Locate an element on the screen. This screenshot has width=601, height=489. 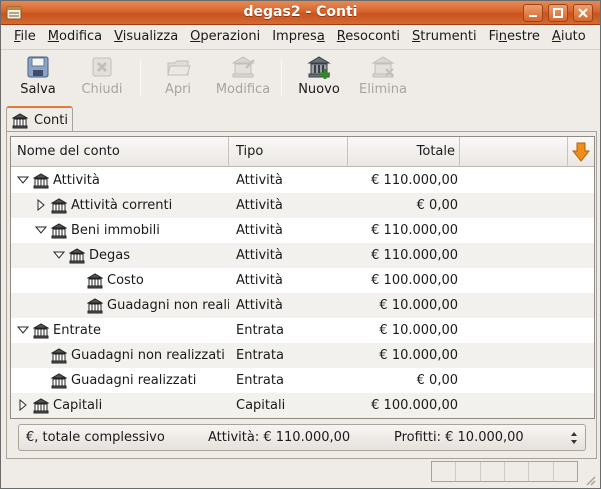
account-name-cell: Costo is located at coordinates (120, 282).